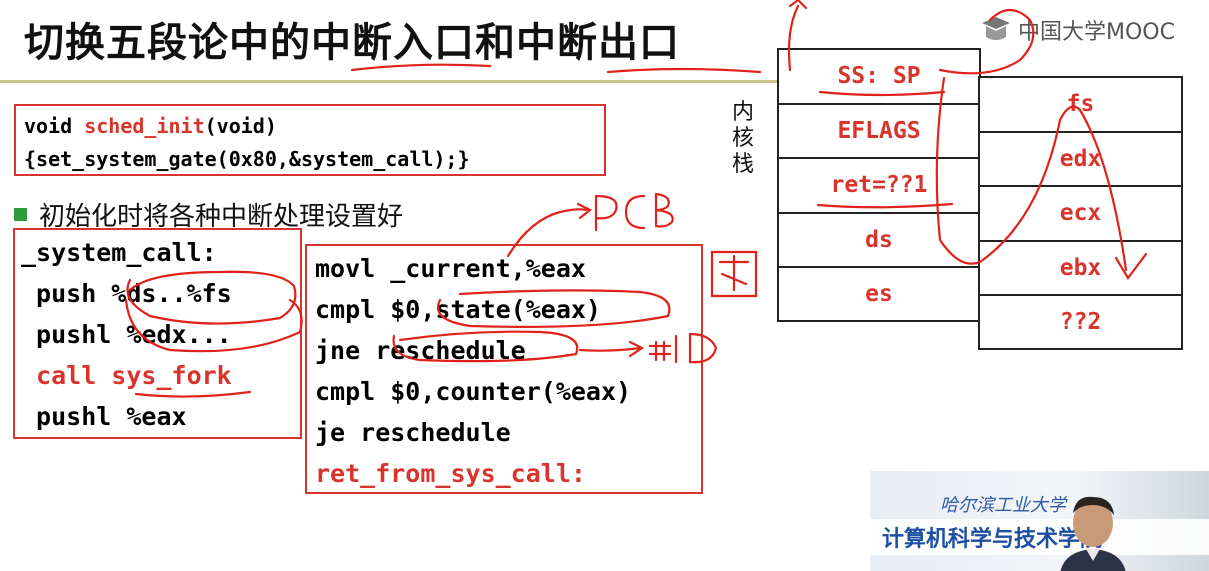 The height and width of the screenshot is (571, 1209). I want to click on stack-cell: es, so click(879, 294).